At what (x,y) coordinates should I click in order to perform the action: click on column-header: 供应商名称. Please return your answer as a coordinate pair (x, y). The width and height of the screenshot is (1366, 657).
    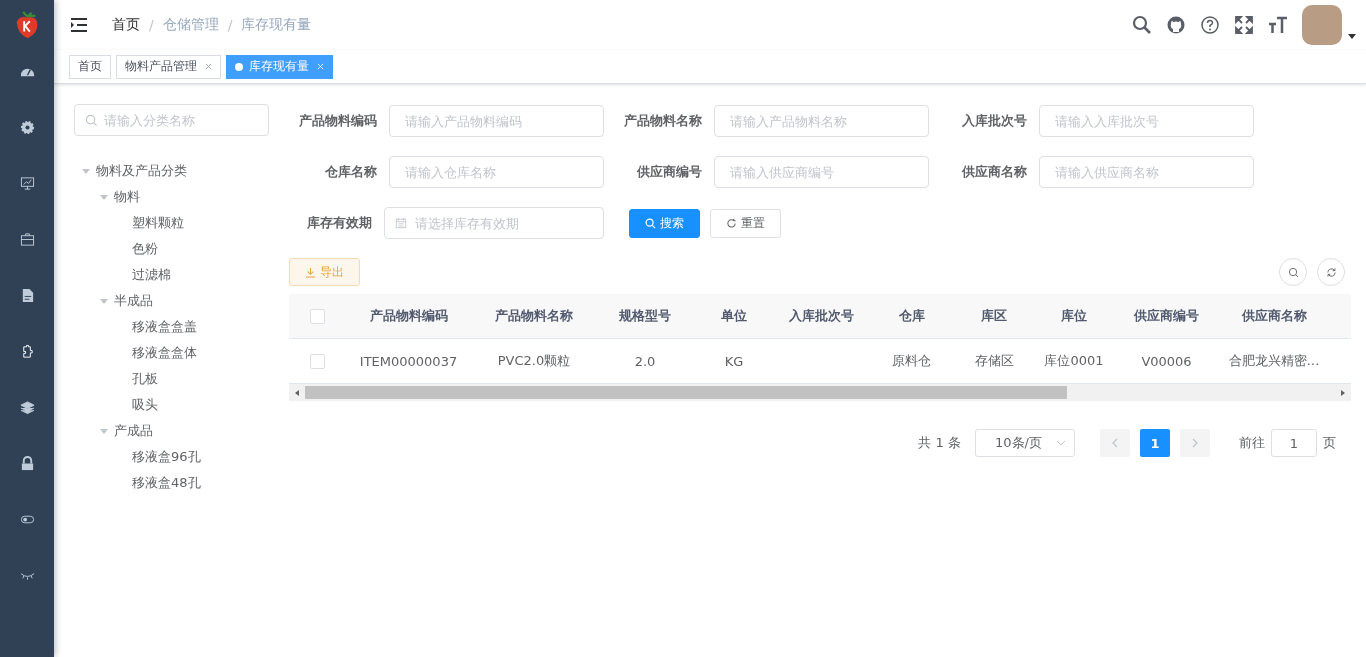
    Looking at the image, I should click on (1274, 316).